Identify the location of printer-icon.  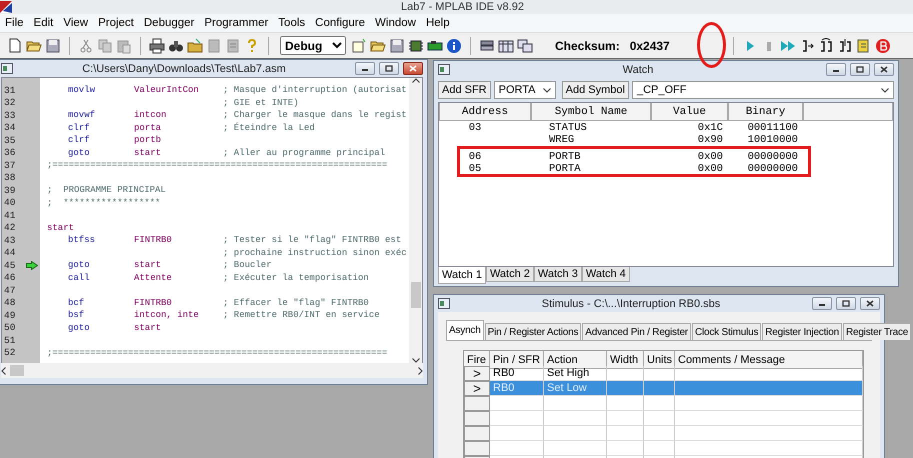
(157, 46).